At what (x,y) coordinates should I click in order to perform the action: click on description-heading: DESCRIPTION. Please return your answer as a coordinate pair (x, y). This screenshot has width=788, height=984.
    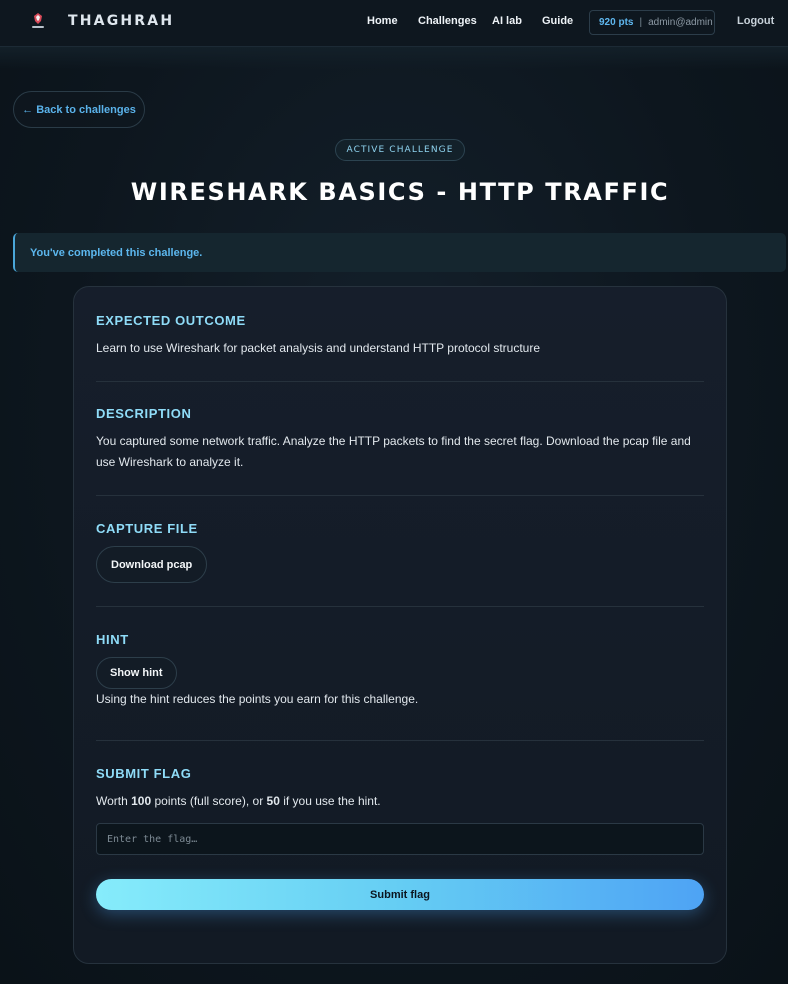
    Looking at the image, I should click on (144, 413).